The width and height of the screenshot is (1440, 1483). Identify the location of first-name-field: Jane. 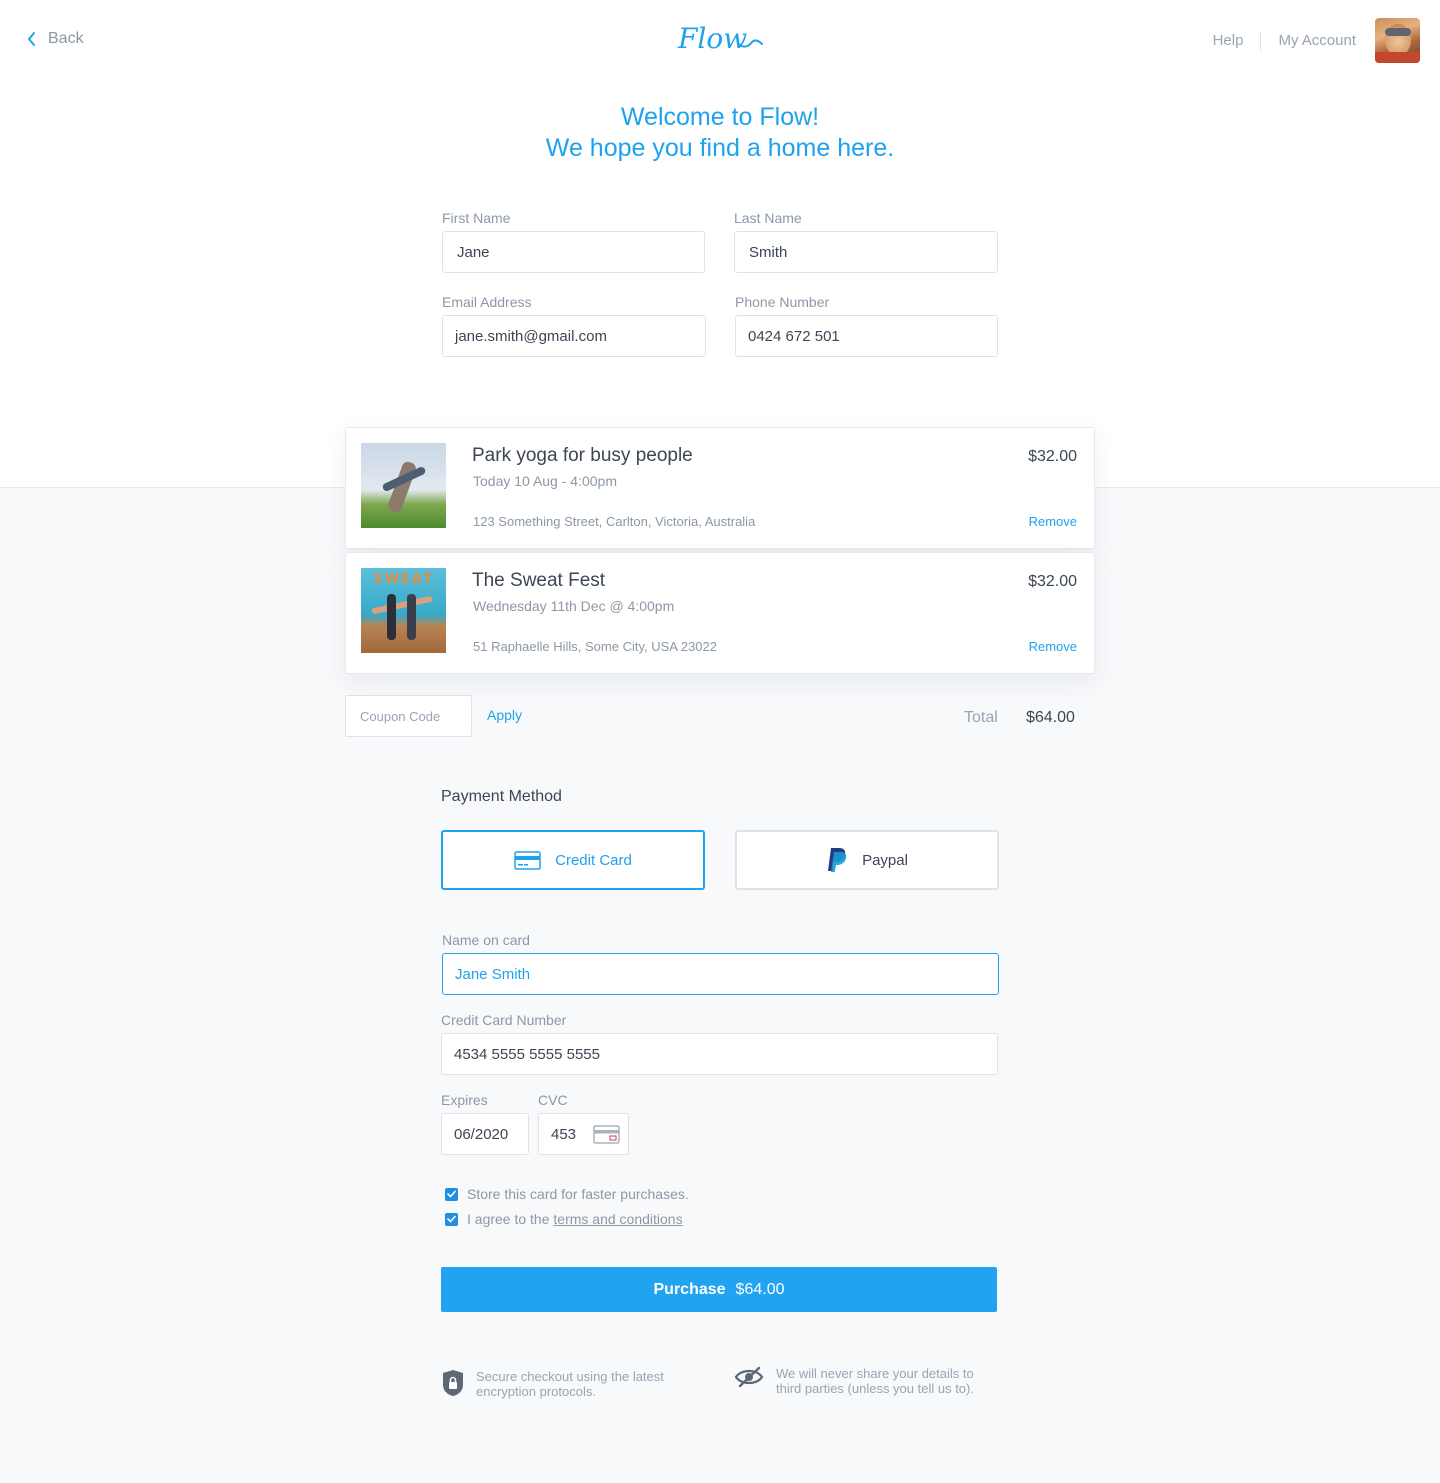
(573, 252).